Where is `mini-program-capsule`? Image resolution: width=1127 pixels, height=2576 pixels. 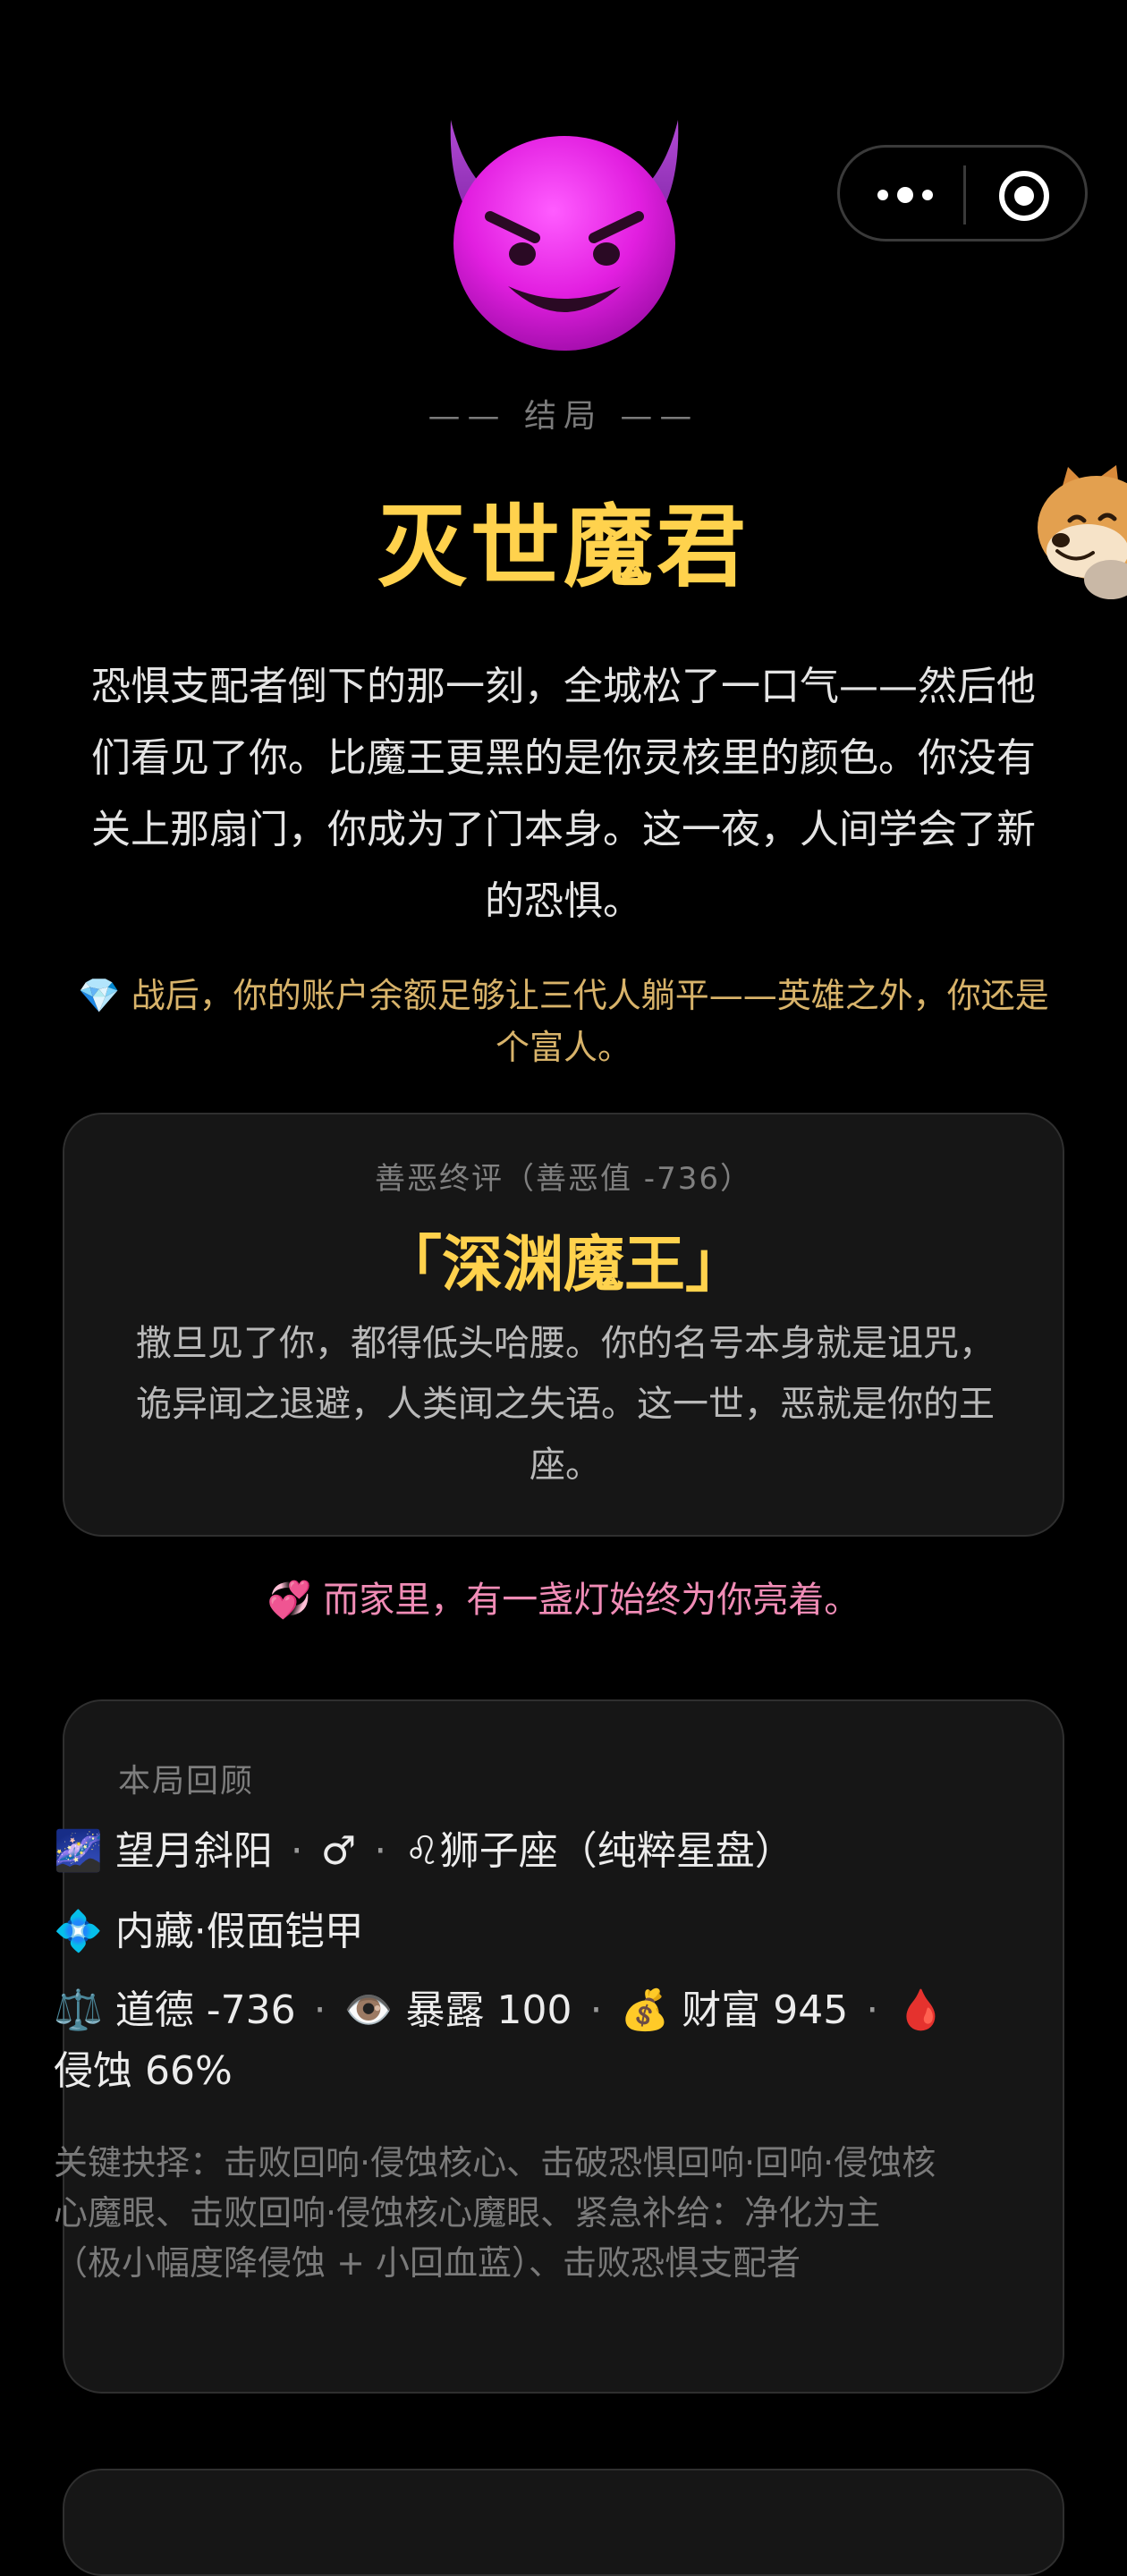
mini-program-capsule is located at coordinates (962, 193).